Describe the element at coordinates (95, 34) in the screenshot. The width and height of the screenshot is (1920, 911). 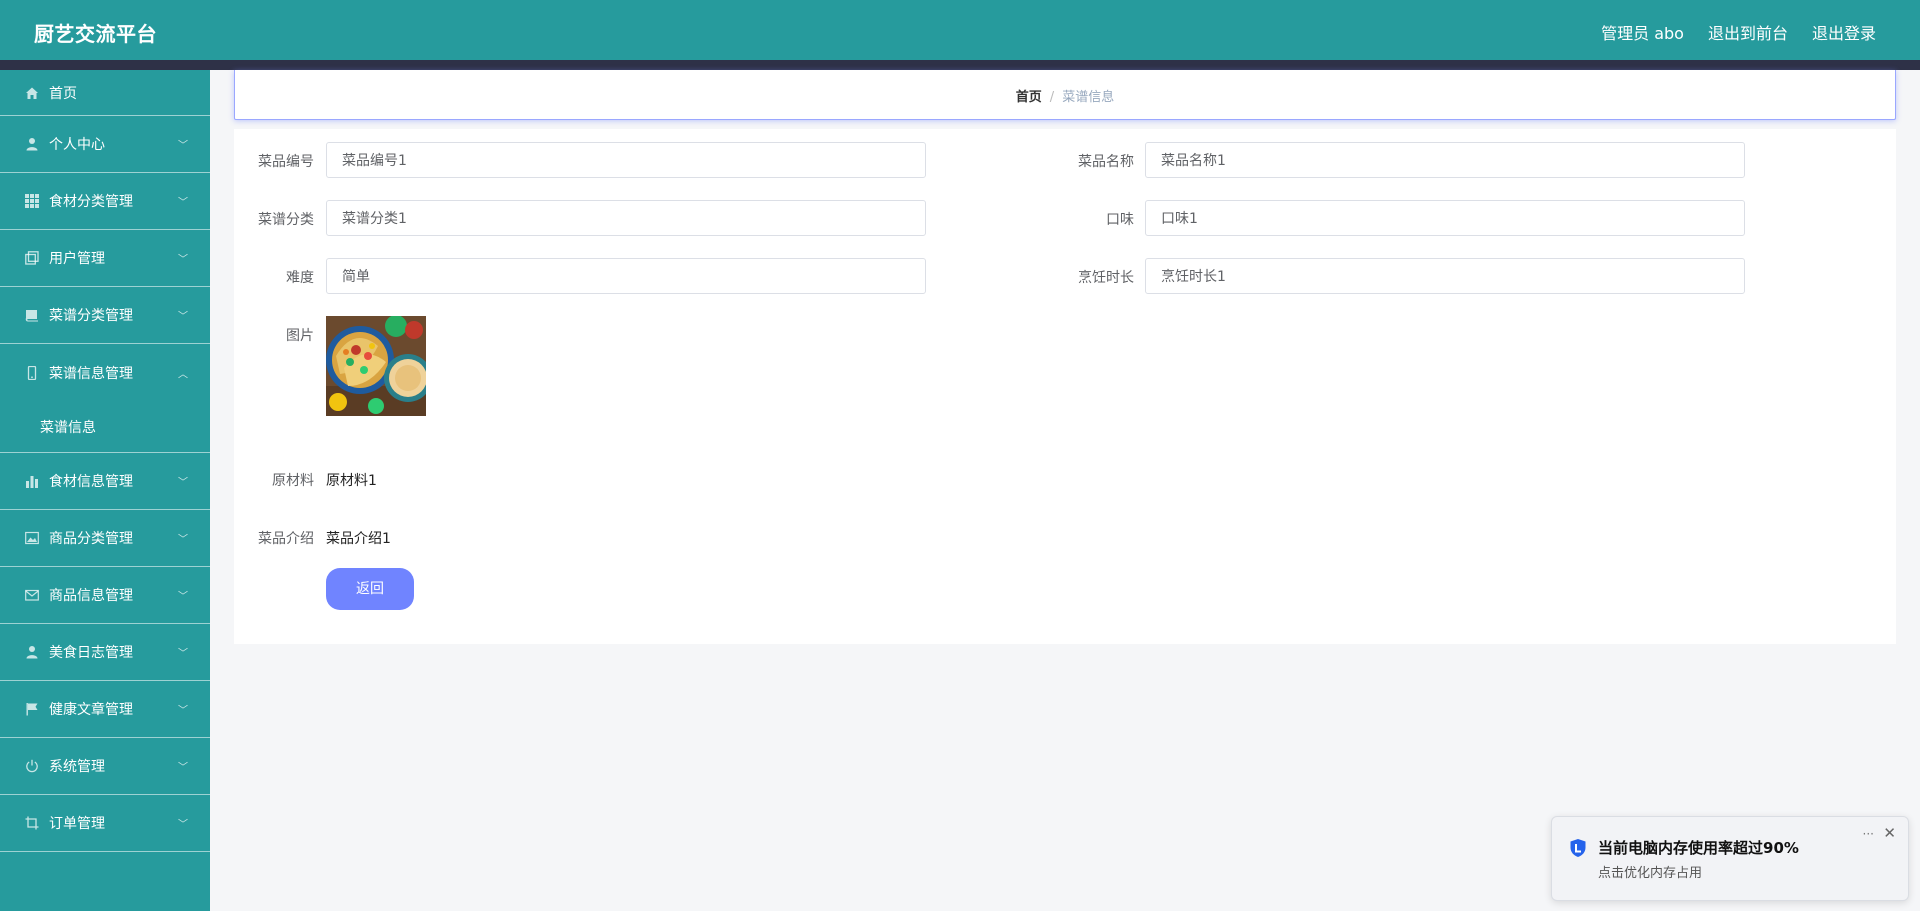
I see `app-title: 厨艺交流平台` at that location.